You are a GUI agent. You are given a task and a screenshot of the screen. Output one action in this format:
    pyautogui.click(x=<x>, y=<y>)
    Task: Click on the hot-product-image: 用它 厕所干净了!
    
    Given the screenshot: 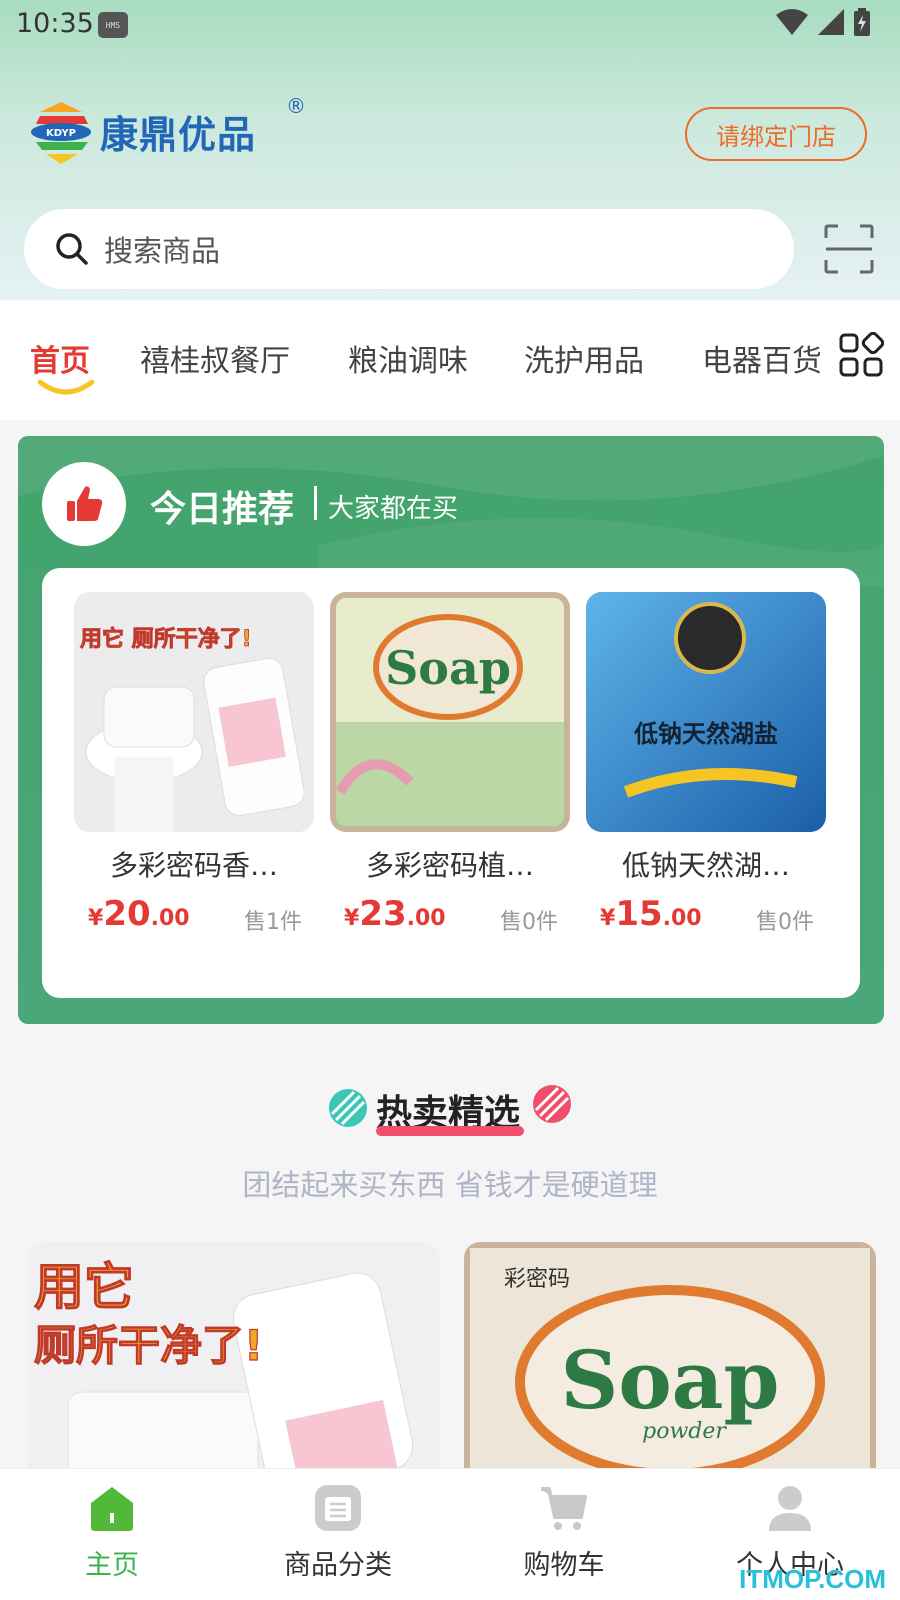 What is the action you would take?
    pyautogui.click(x=234, y=1362)
    